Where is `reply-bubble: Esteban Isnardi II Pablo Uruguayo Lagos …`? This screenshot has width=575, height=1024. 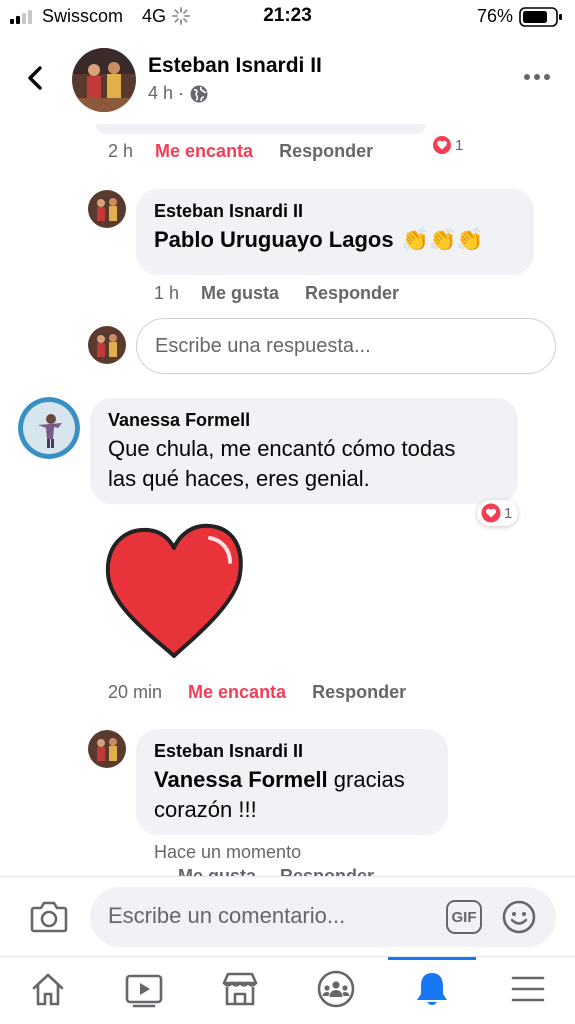 reply-bubble: Esteban Isnardi II Pablo Uruguayo Lagos … is located at coordinates (335, 232).